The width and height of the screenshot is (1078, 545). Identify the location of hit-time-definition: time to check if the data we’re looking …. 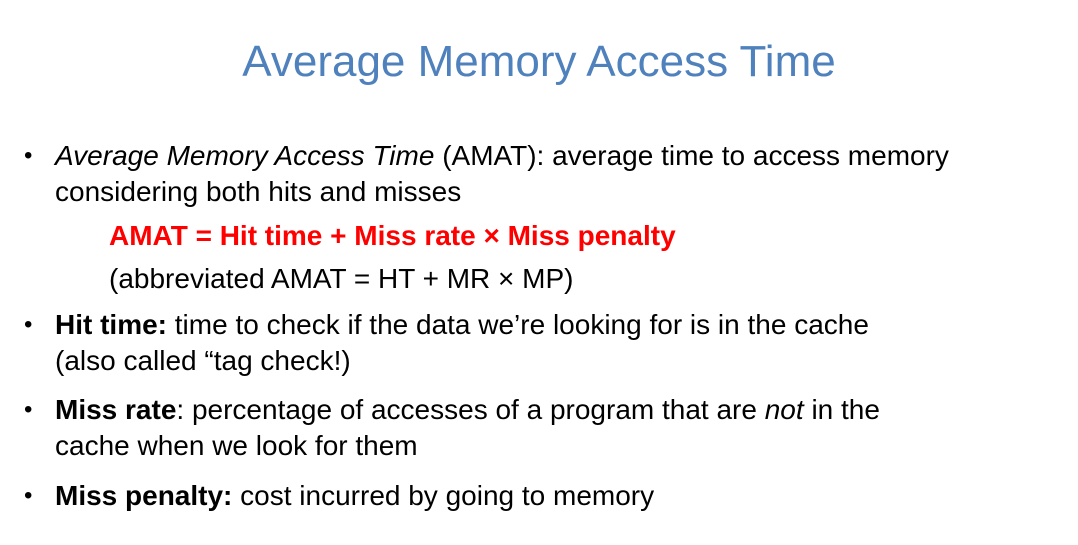
(518, 324).